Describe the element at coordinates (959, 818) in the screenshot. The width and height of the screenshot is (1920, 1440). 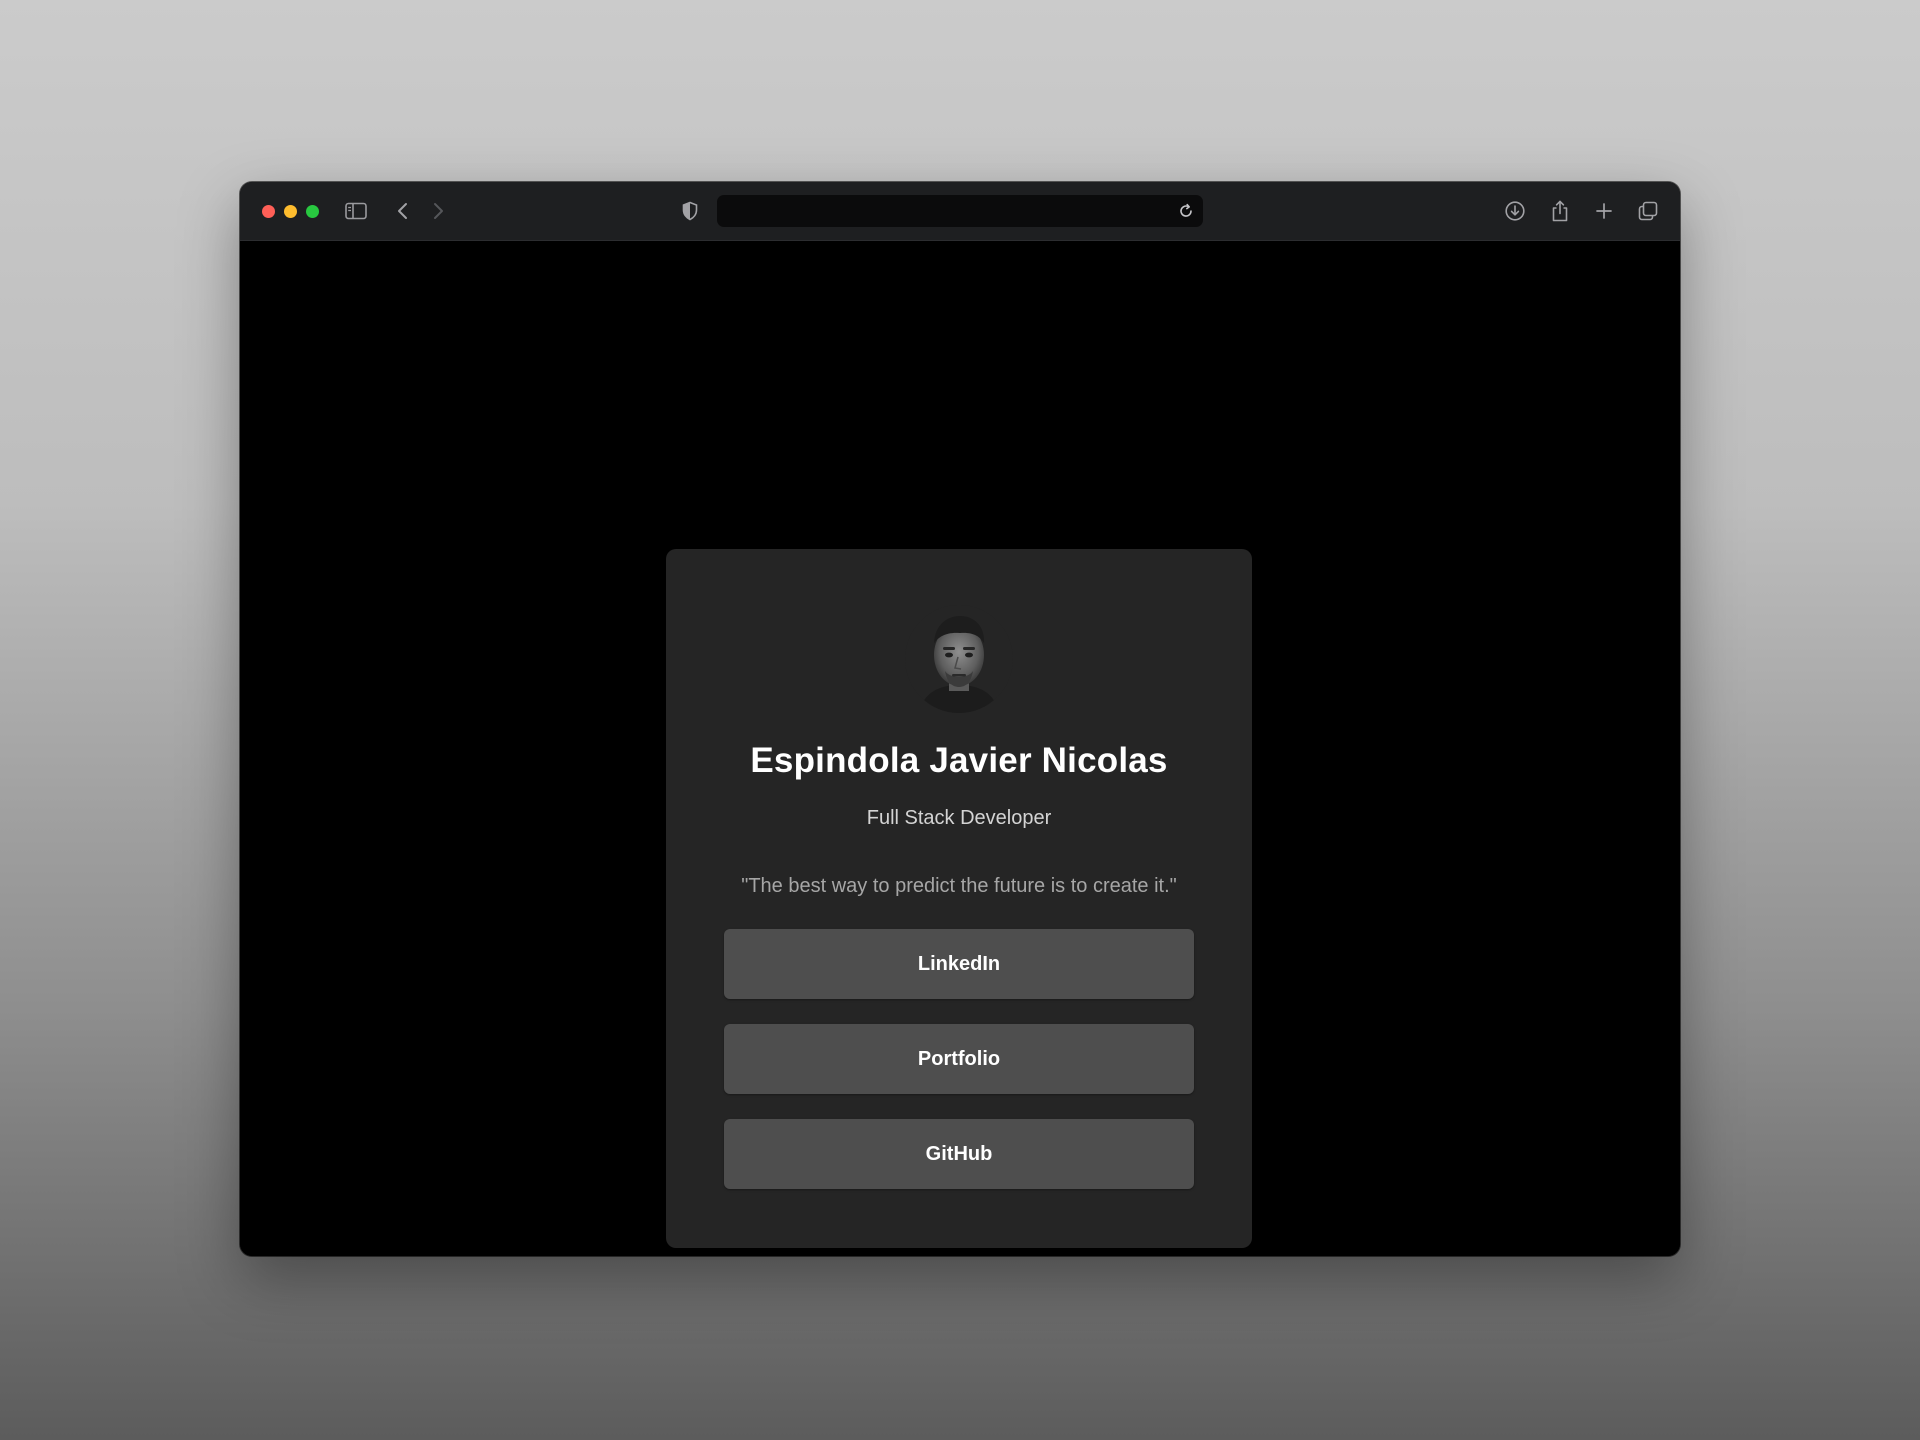
I see `profile-role: Full Stack Developer` at that location.